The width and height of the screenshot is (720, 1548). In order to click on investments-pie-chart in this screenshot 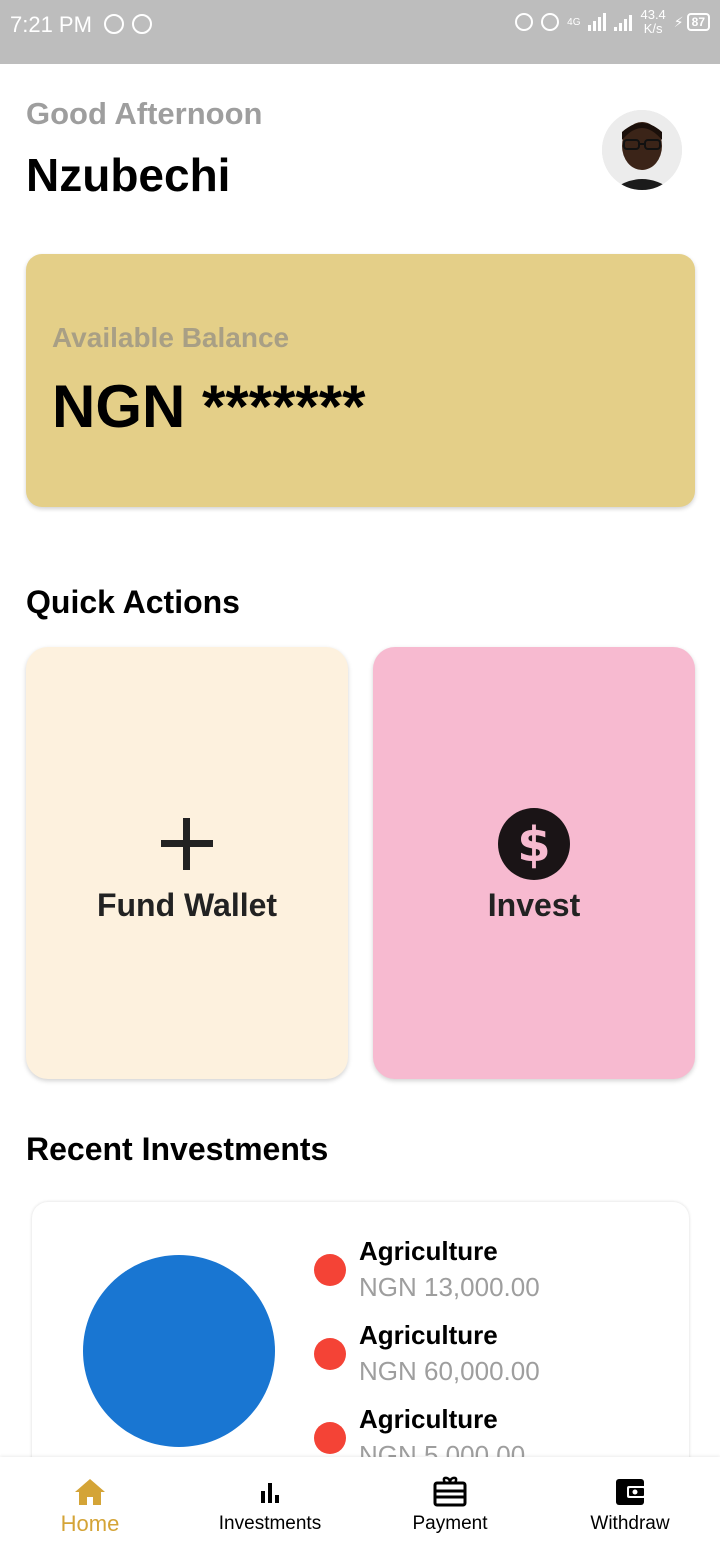, I will do `click(179, 1351)`.